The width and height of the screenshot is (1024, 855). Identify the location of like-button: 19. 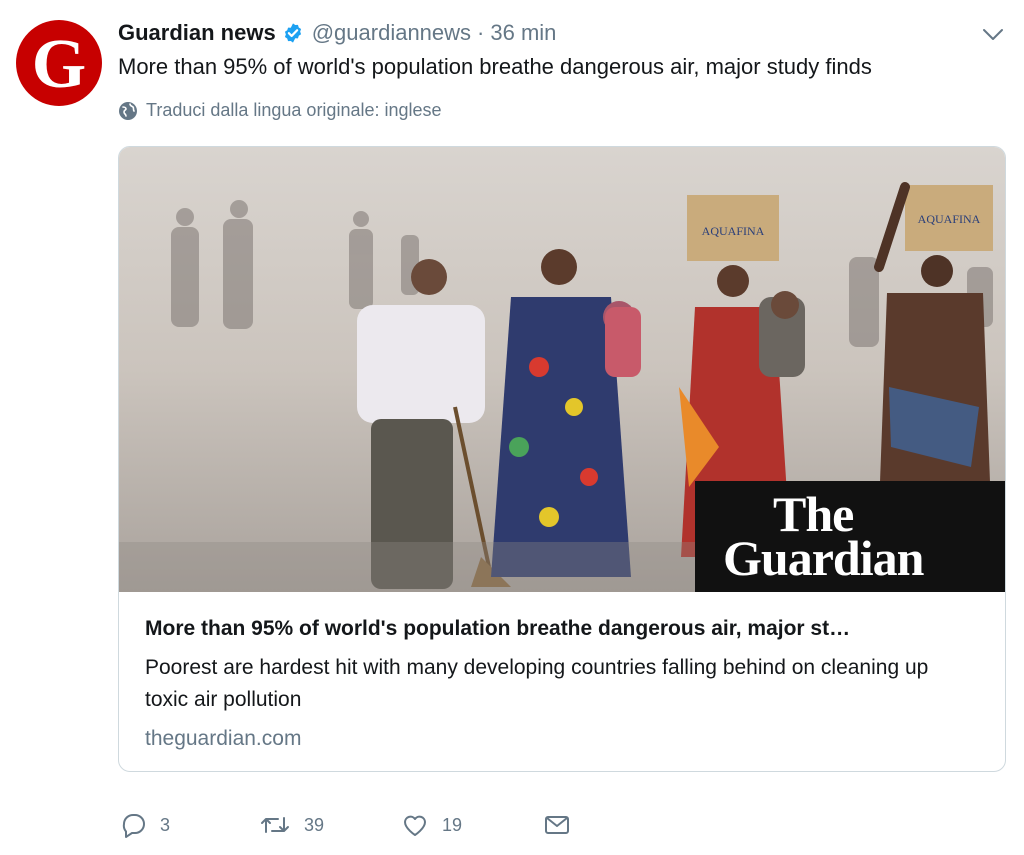
(431, 825).